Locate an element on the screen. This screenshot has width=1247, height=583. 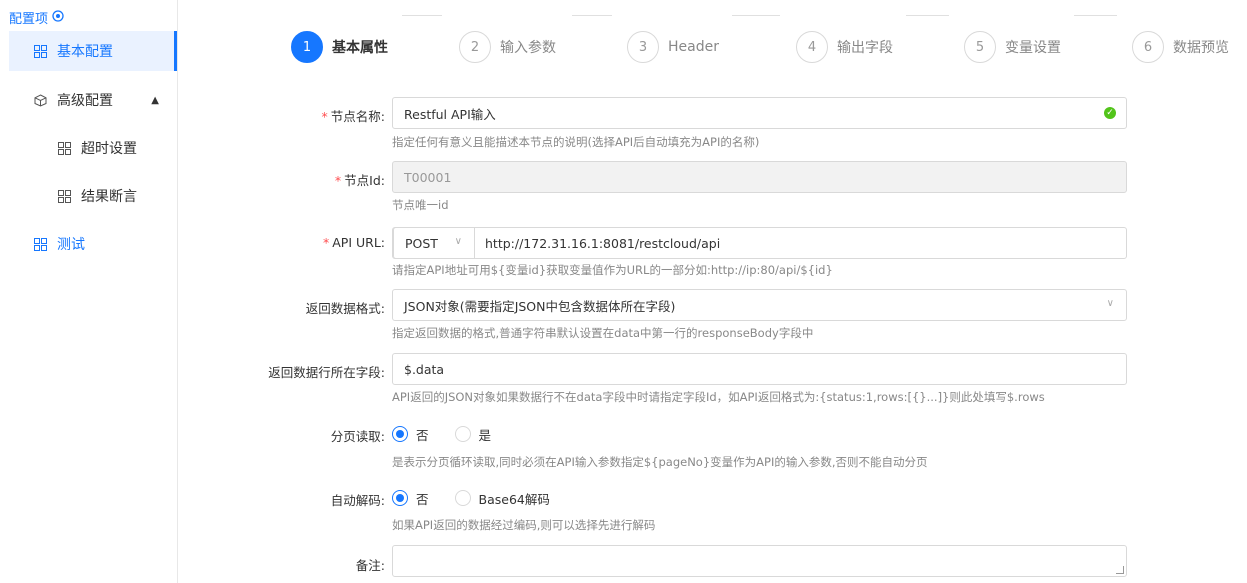
data-field-input: $.data is located at coordinates (759, 369).